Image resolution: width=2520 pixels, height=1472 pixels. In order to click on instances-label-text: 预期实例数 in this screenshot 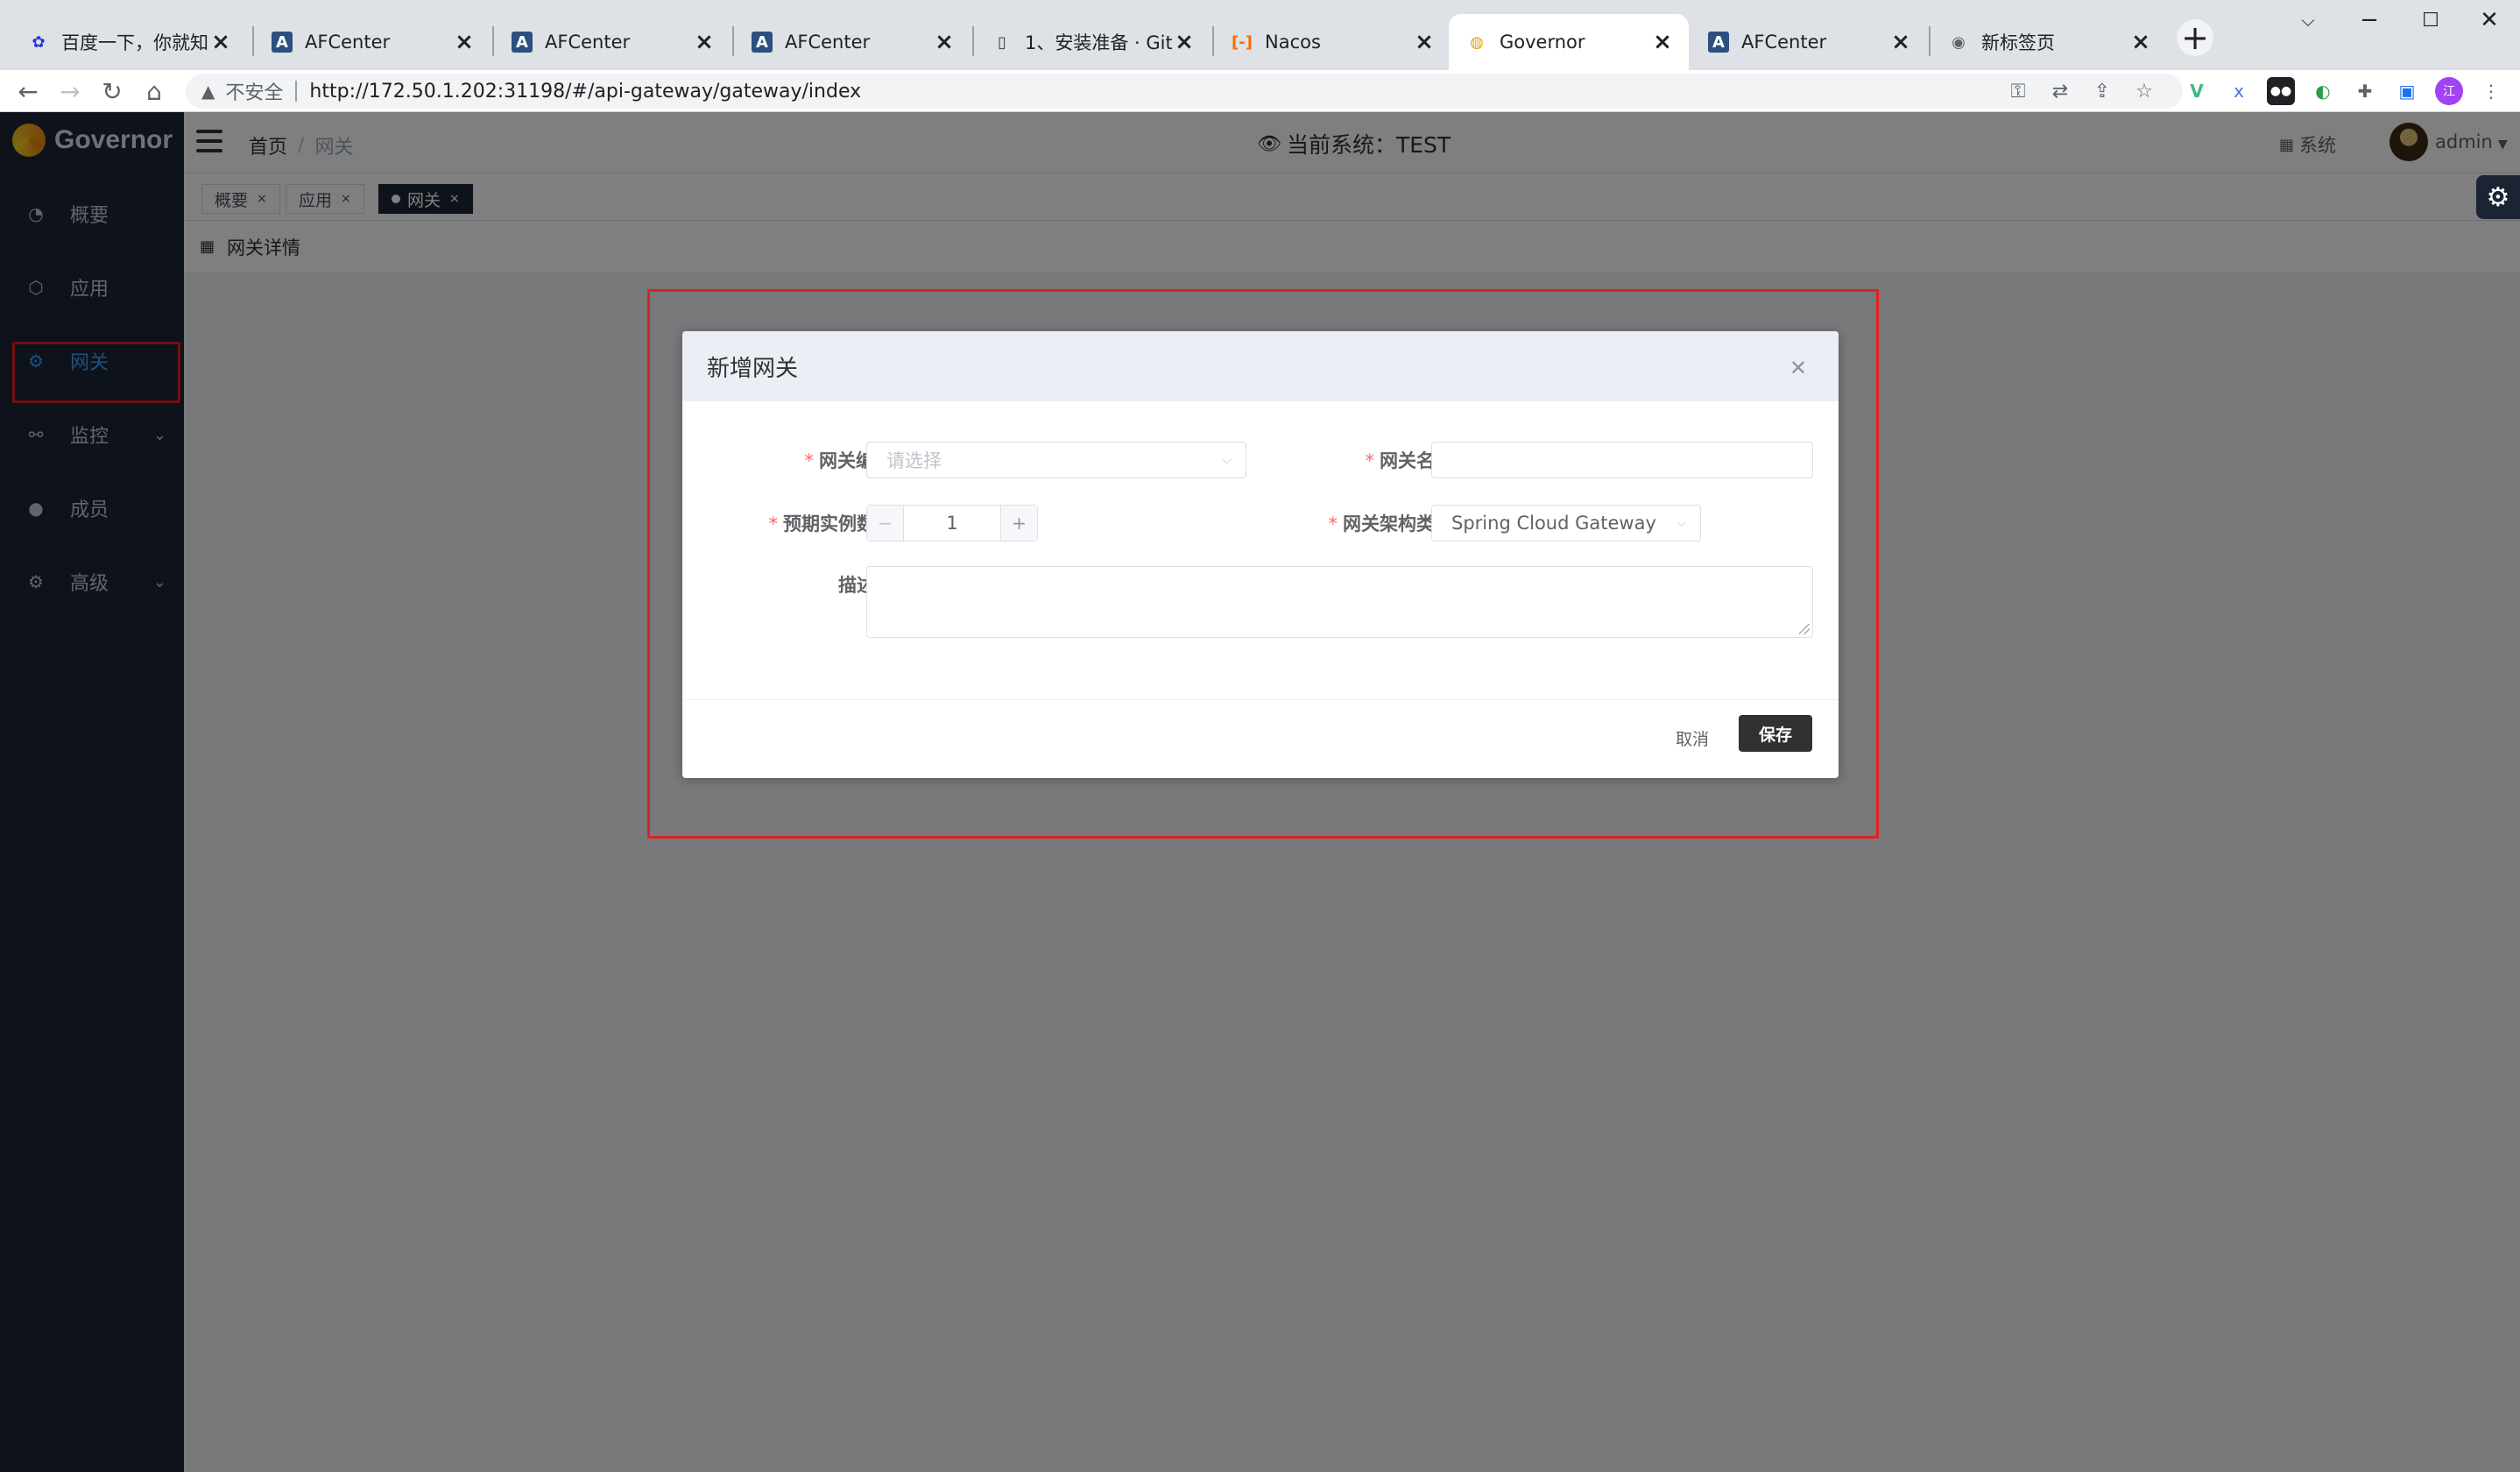, I will do `click(829, 523)`.